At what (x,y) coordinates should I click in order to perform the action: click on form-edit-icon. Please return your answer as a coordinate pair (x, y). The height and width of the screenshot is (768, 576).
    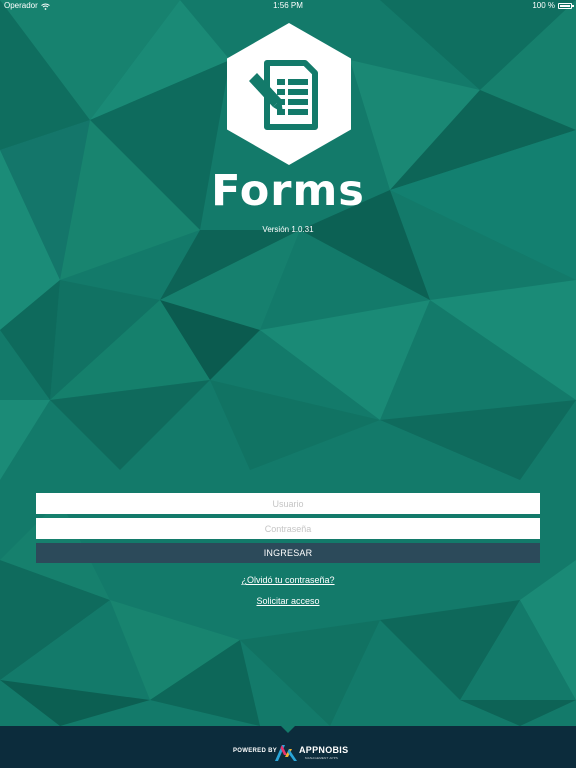
    Looking at the image, I should click on (289, 94).